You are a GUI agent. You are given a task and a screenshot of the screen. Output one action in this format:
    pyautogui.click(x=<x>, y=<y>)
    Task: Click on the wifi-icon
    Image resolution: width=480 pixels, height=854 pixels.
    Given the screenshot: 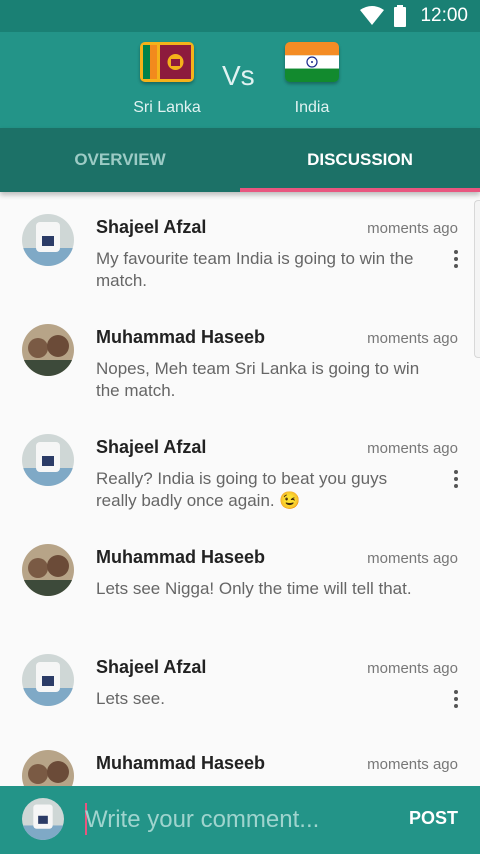 What is the action you would take?
    pyautogui.click(x=372, y=15)
    